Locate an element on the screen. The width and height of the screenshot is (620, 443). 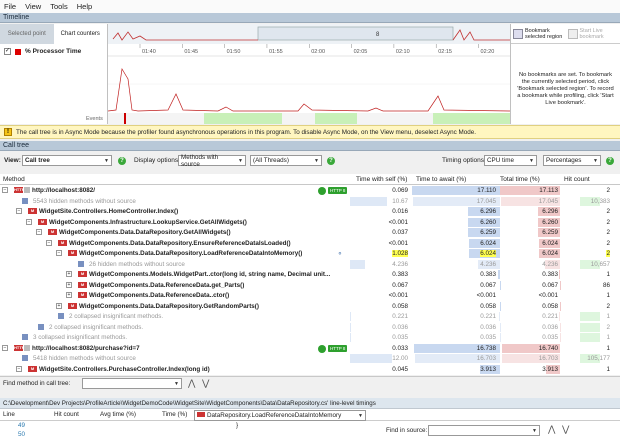
total-time-cell: 6.259 is located at coordinates (550, 232).